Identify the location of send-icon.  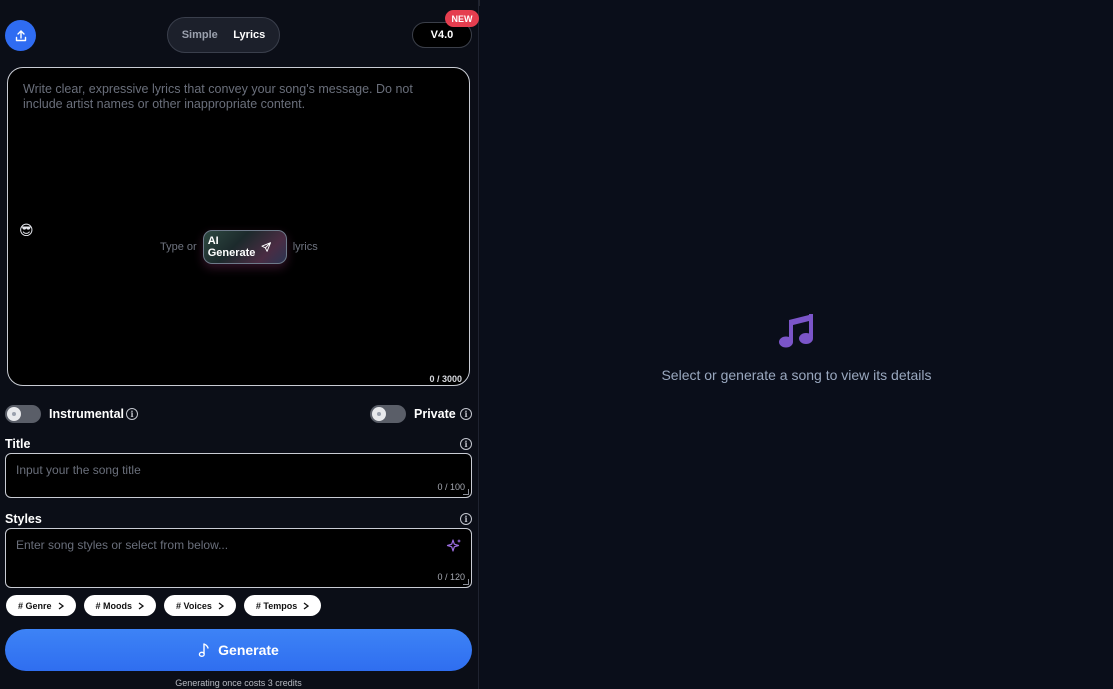
(266, 247).